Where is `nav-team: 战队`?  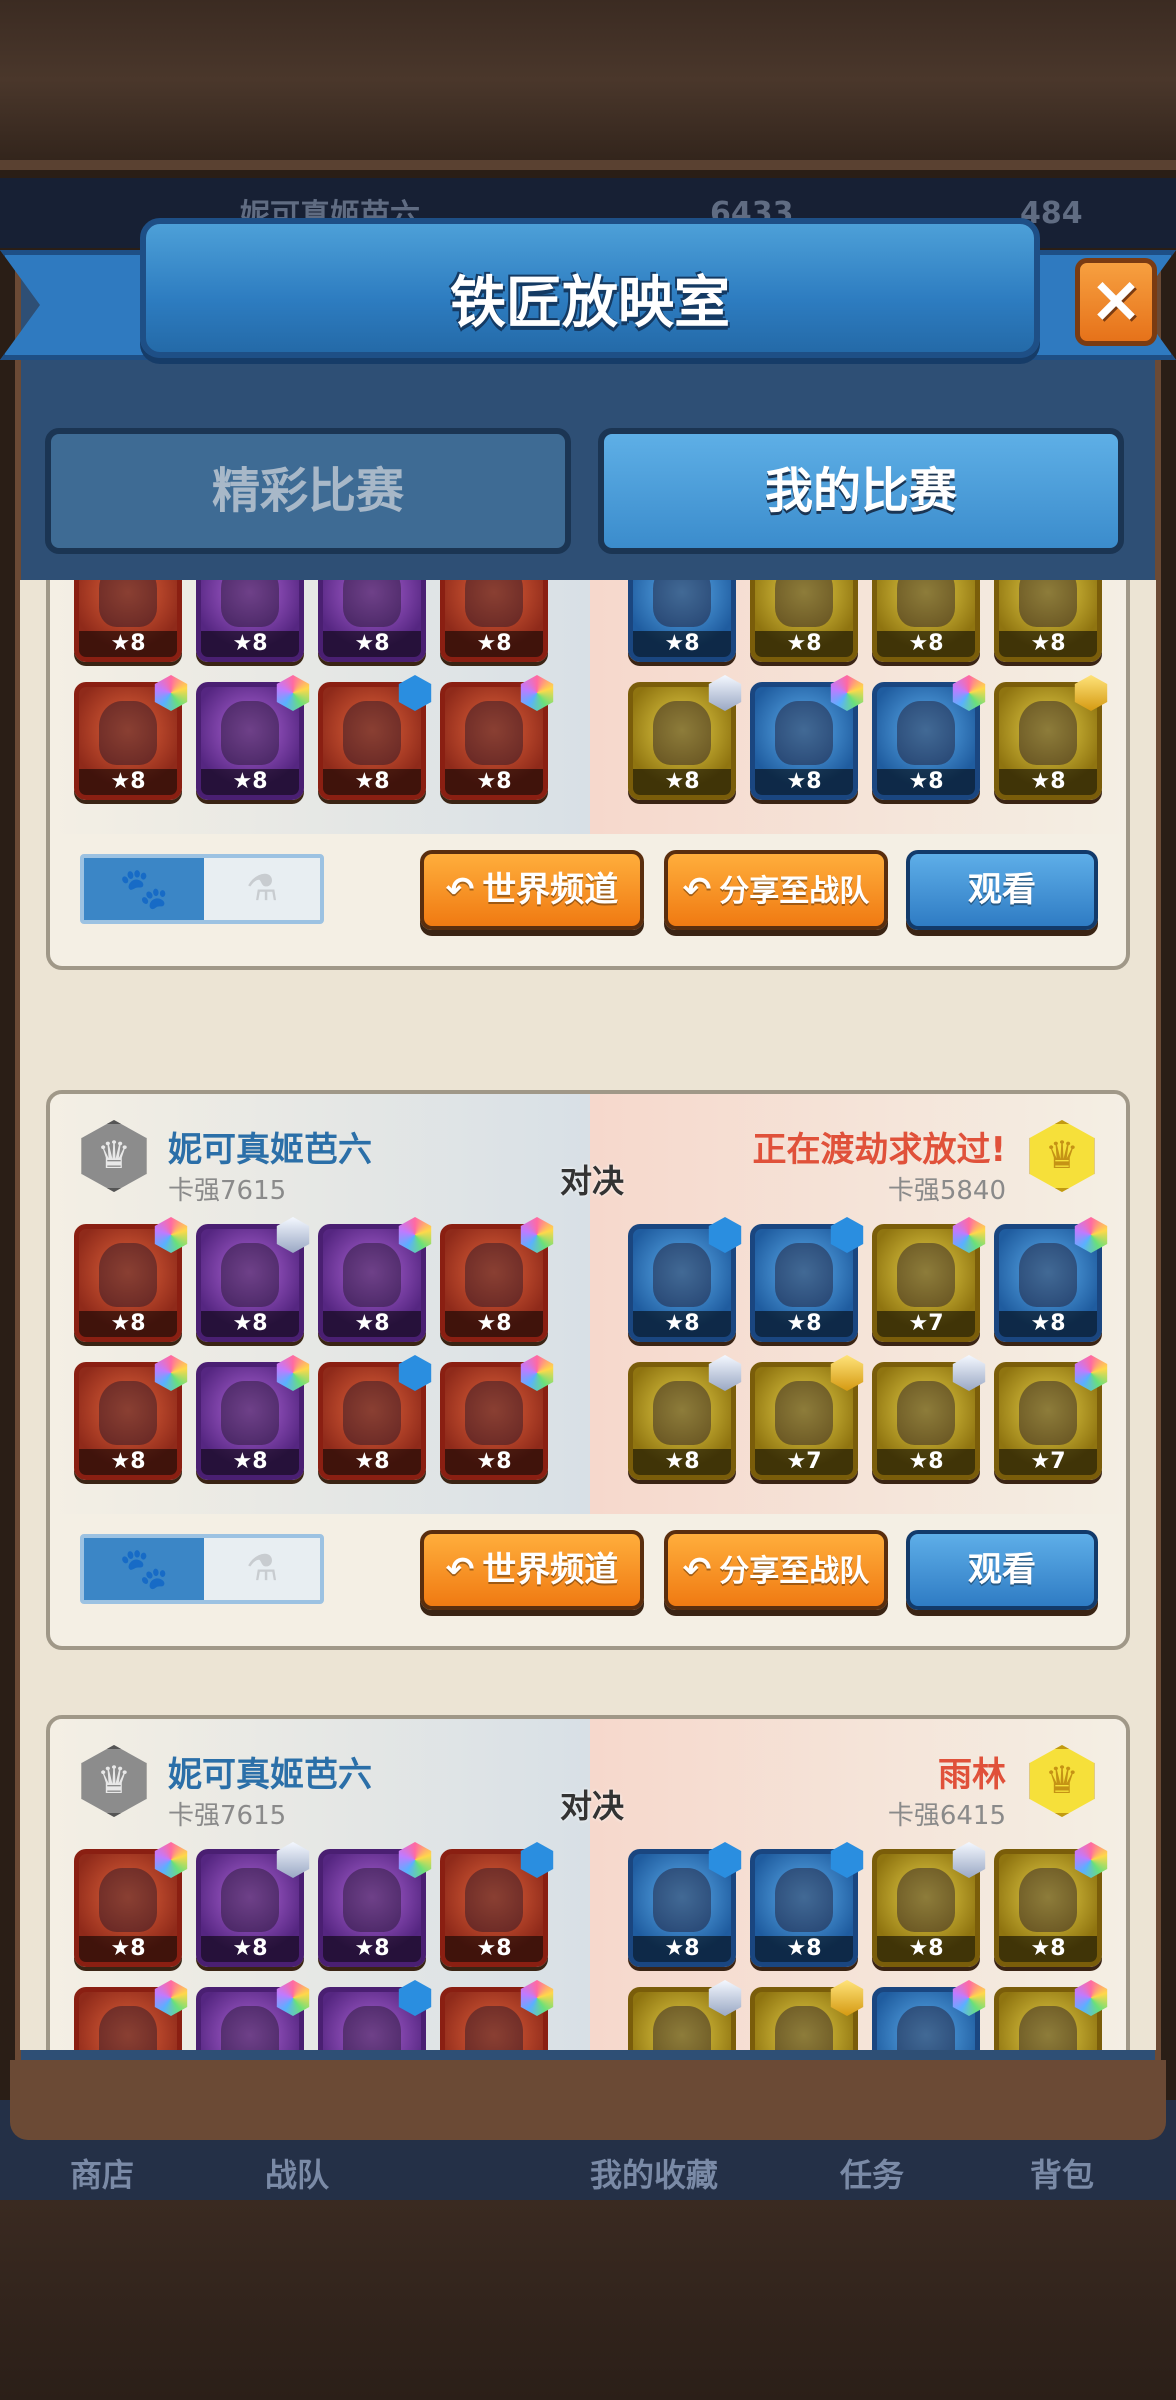 nav-team: 战队 is located at coordinates (297, 2173).